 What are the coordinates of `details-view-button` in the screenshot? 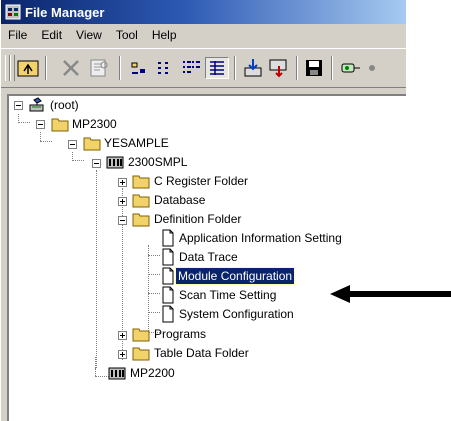 It's located at (217, 68).